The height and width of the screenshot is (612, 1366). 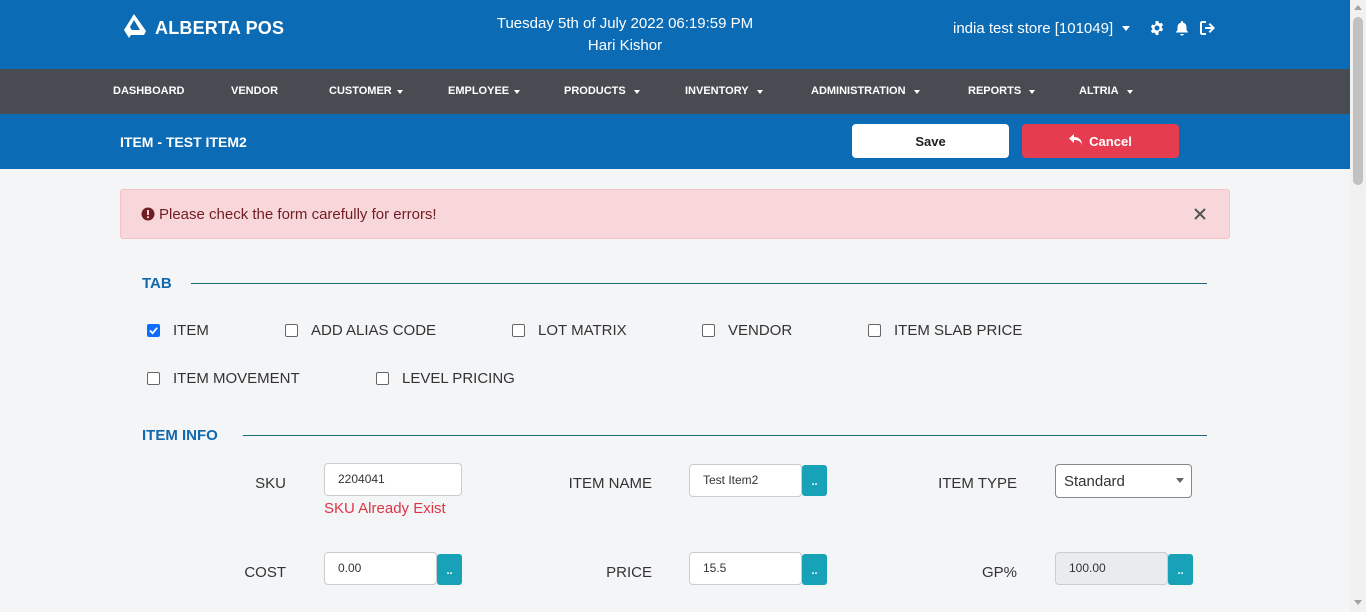 What do you see at coordinates (595, 91) in the screenshot?
I see `nav-label: PRODUCTS` at bounding box center [595, 91].